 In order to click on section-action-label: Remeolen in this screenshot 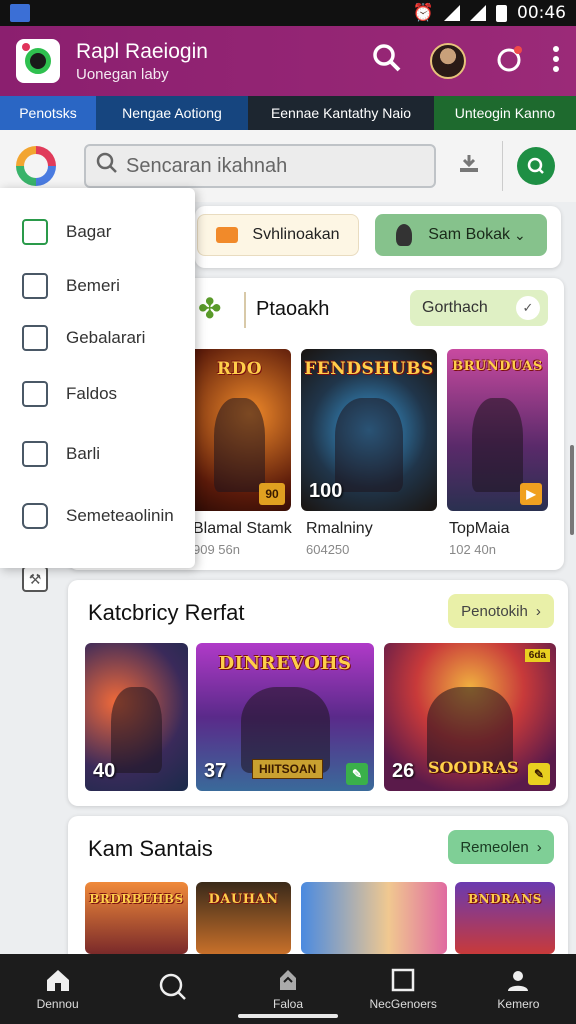, I will do `click(494, 847)`.